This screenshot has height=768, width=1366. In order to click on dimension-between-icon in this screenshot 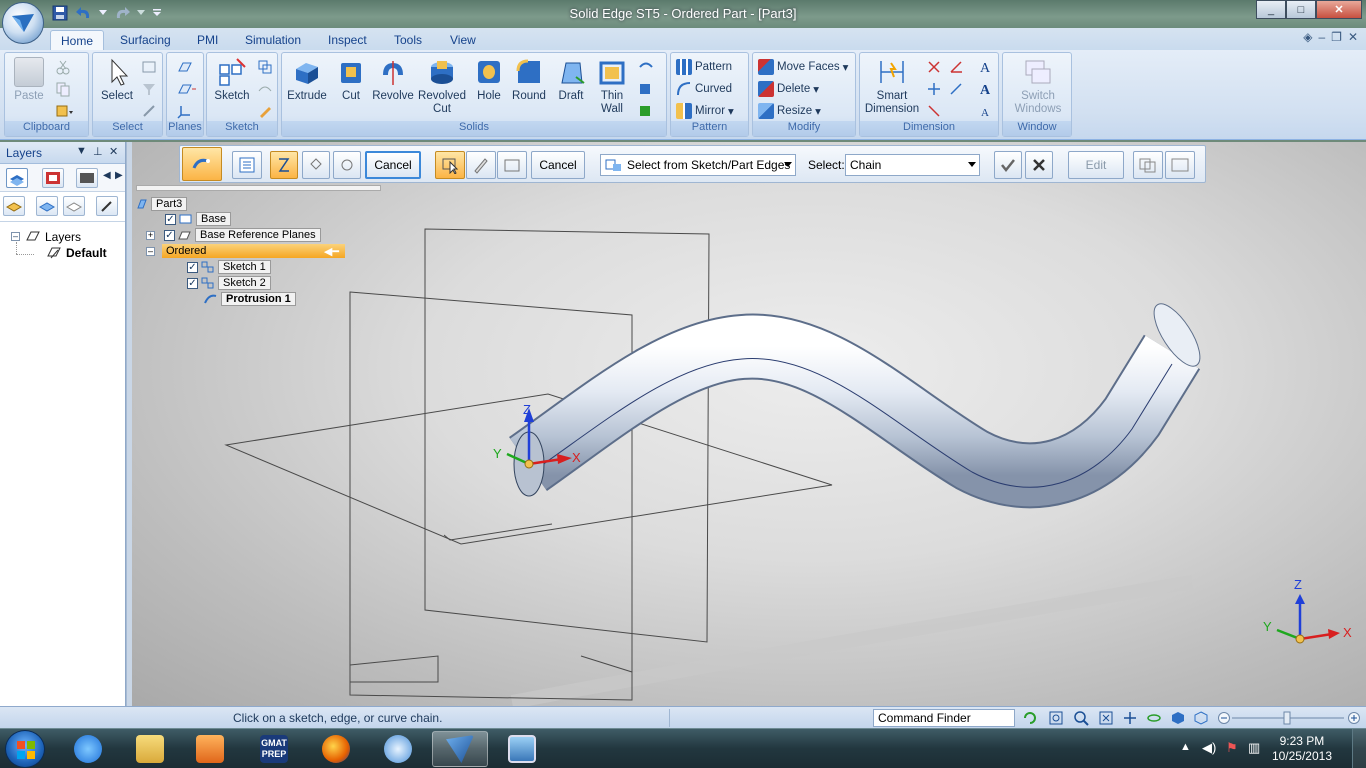, I will do `click(934, 67)`.